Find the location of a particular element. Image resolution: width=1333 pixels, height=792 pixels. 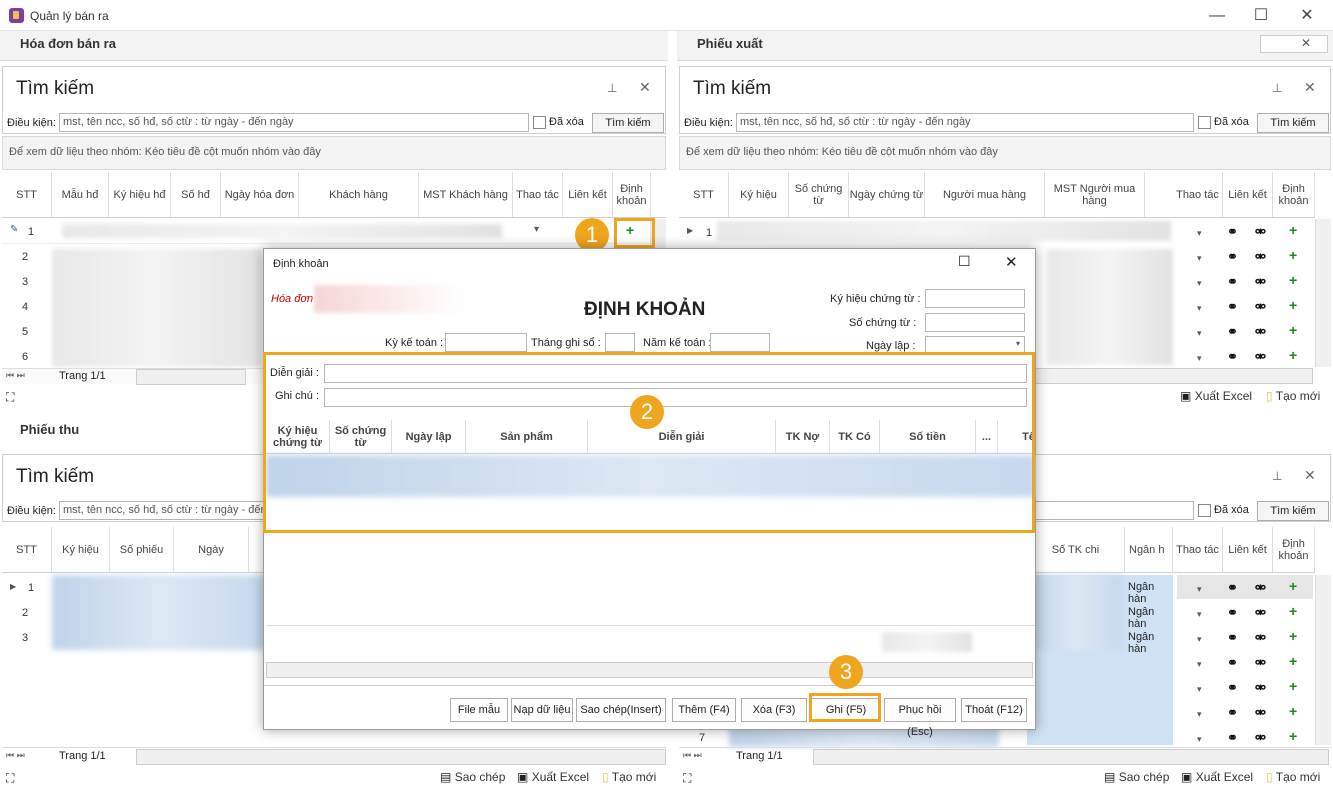

dialog-maximize-button: ☐ is located at coordinates (964, 261).